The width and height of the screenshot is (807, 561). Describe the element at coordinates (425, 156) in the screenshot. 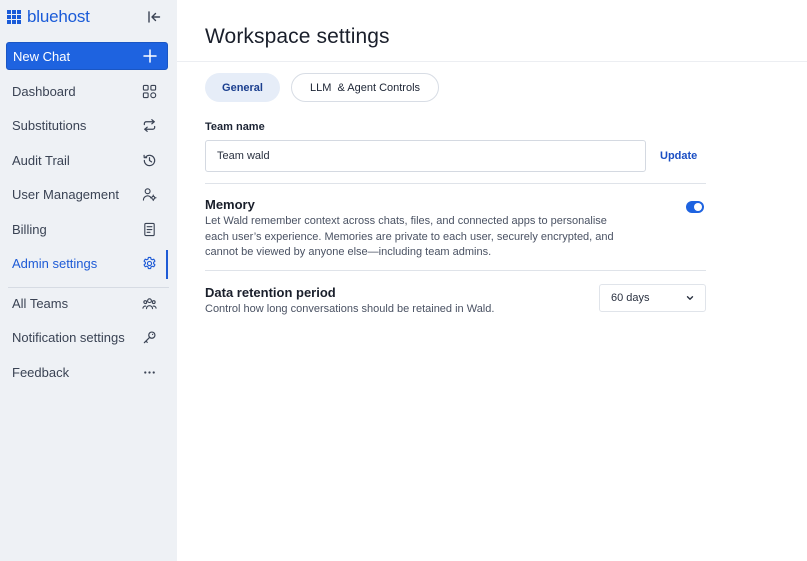

I see `team-name-input` at that location.